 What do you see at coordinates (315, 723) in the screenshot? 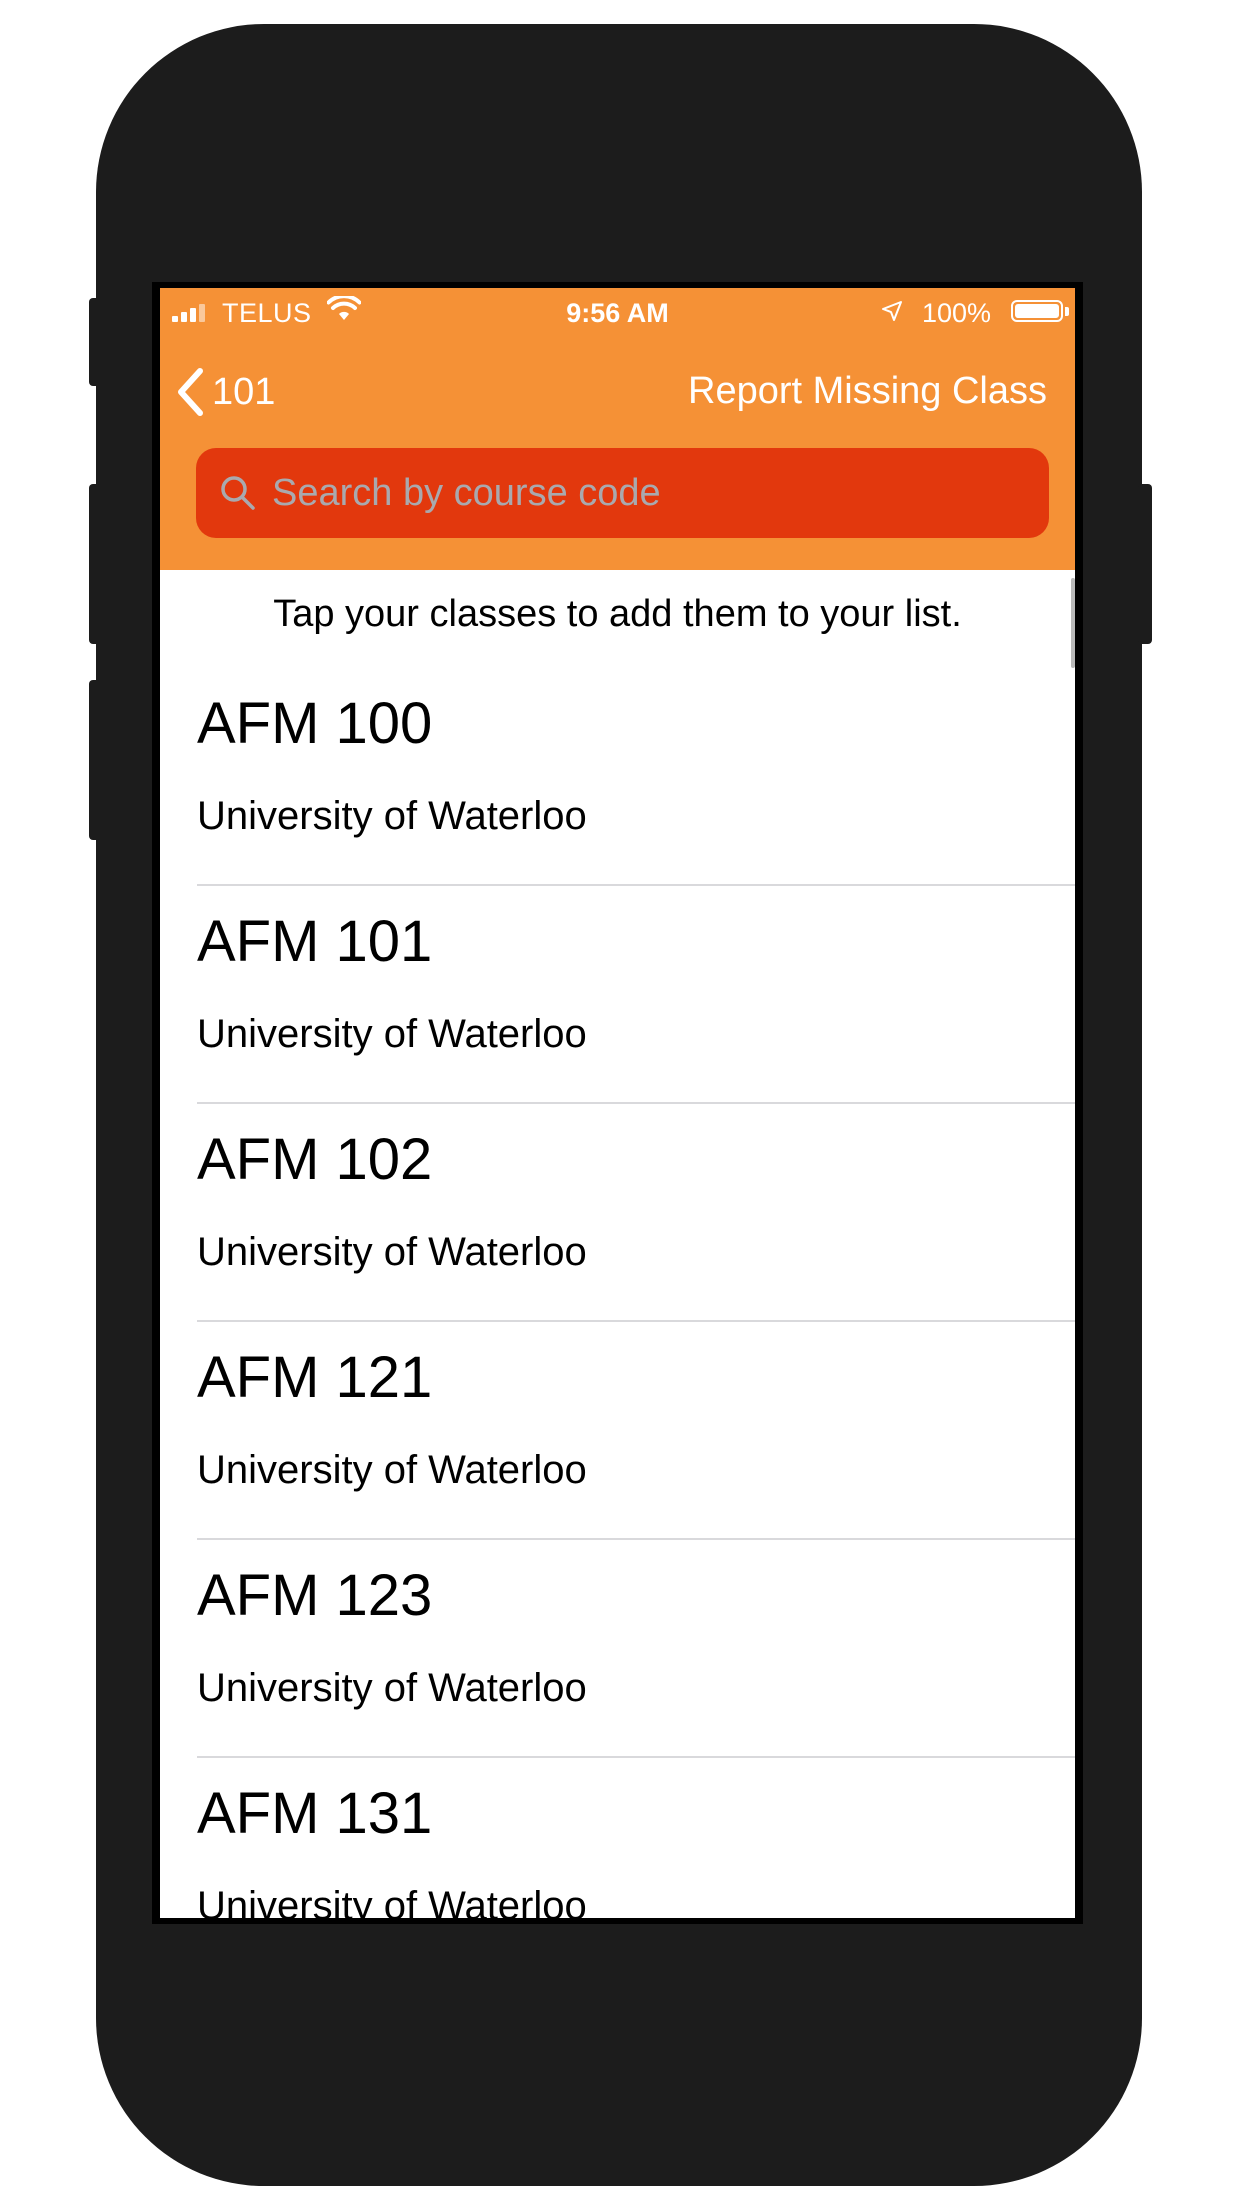
I see `course-code: AFM 100` at bounding box center [315, 723].